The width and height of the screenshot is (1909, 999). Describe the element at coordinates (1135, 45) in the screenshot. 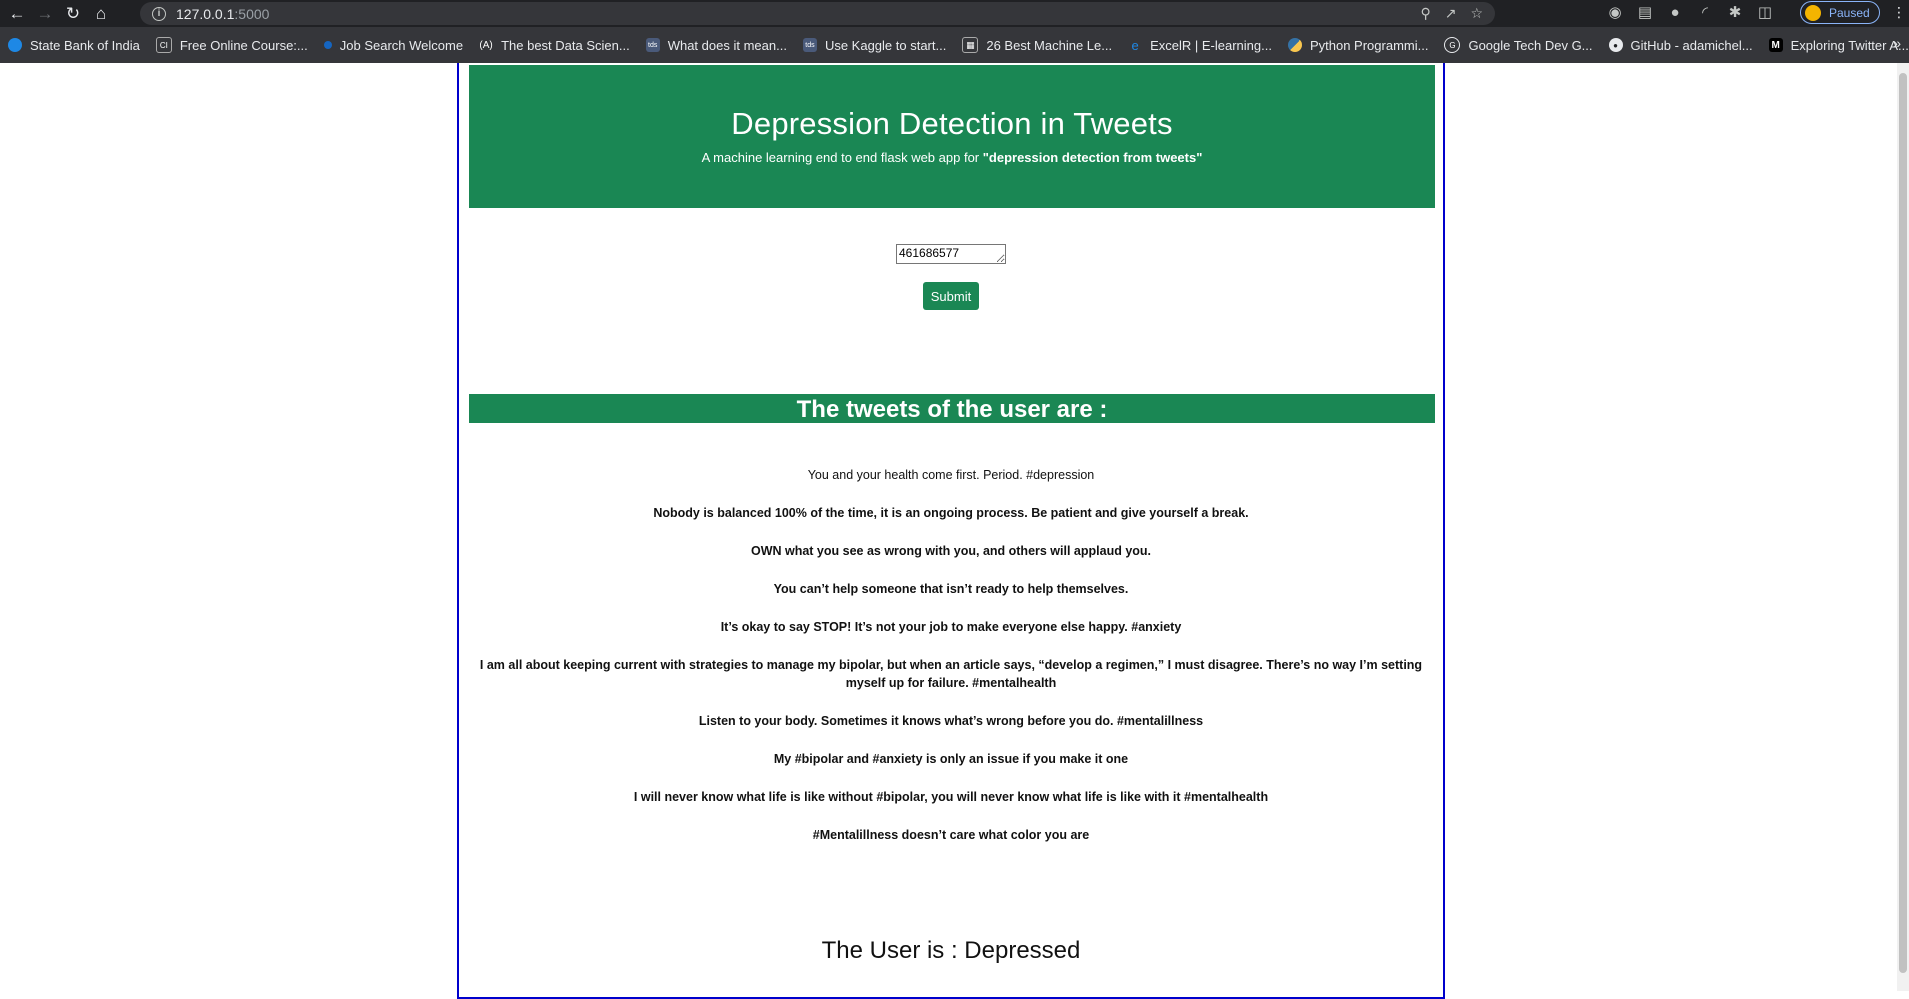

I see `excelr-icon: e` at that location.